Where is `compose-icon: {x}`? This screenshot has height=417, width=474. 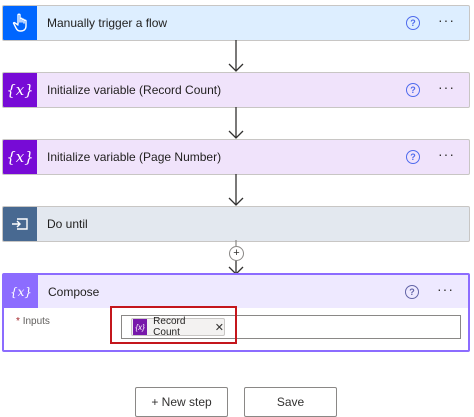 compose-icon: {x} is located at coordinates (21, 291).